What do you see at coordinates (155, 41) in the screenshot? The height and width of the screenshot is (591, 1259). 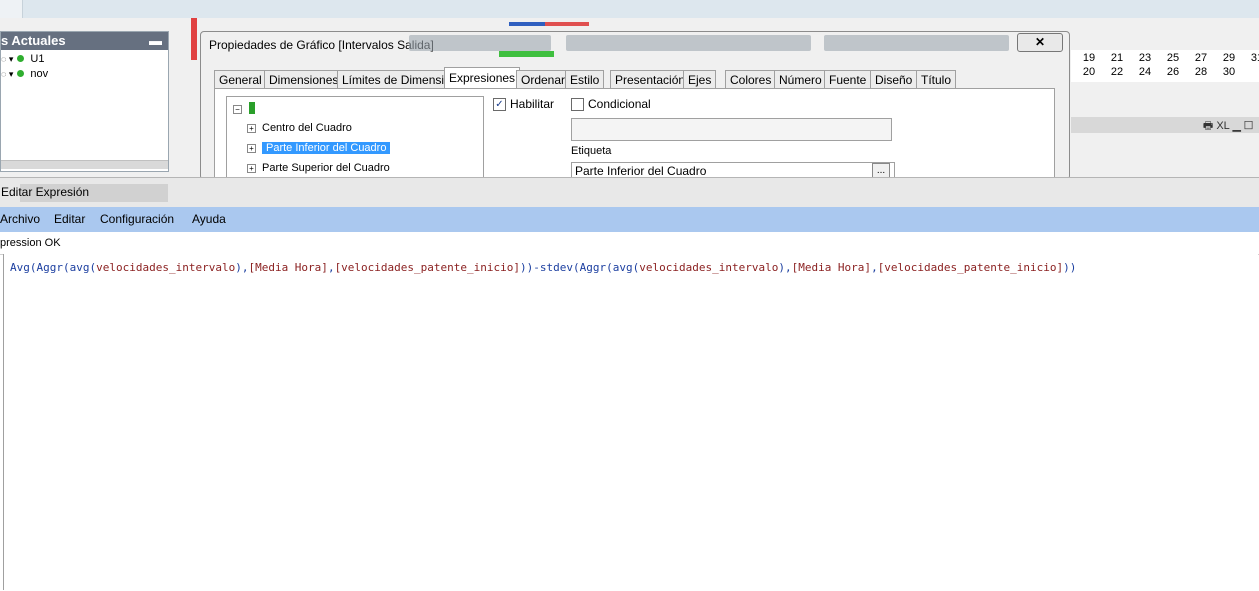 I see `minimize-icon: ▬` at bounding box center [155, 41].